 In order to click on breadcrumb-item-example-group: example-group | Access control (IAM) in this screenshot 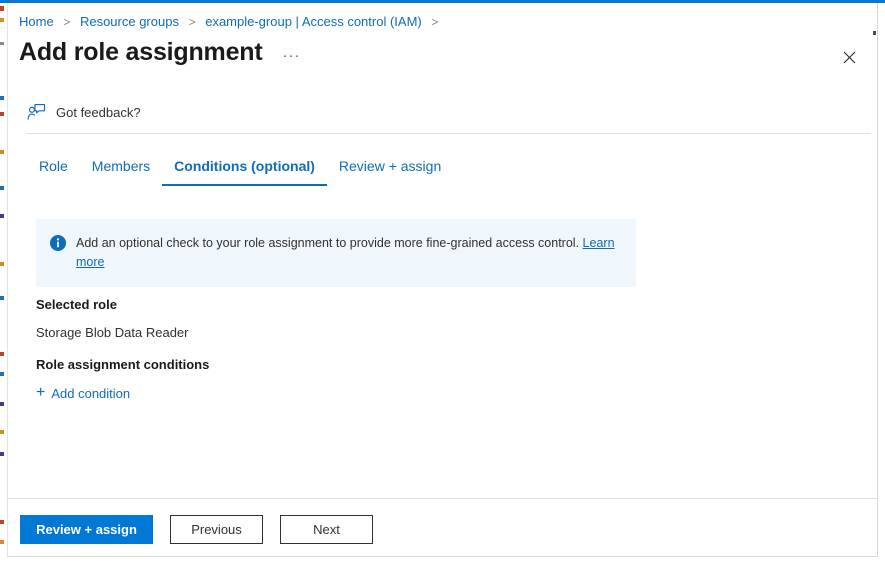, I will do `click(313, 21)`.